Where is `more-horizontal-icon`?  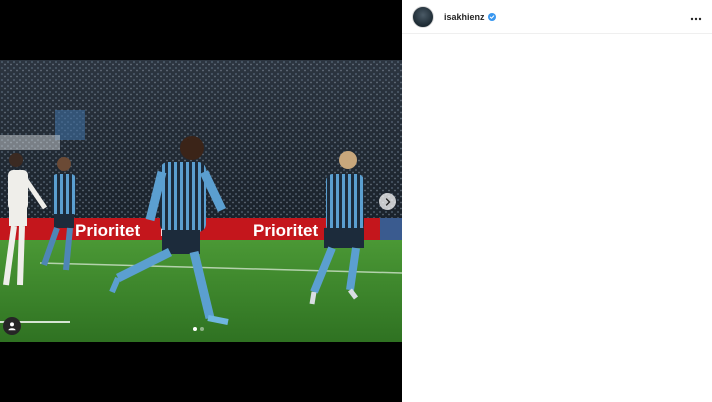 more-horizontal-icon is located at coordinates (696, 18).